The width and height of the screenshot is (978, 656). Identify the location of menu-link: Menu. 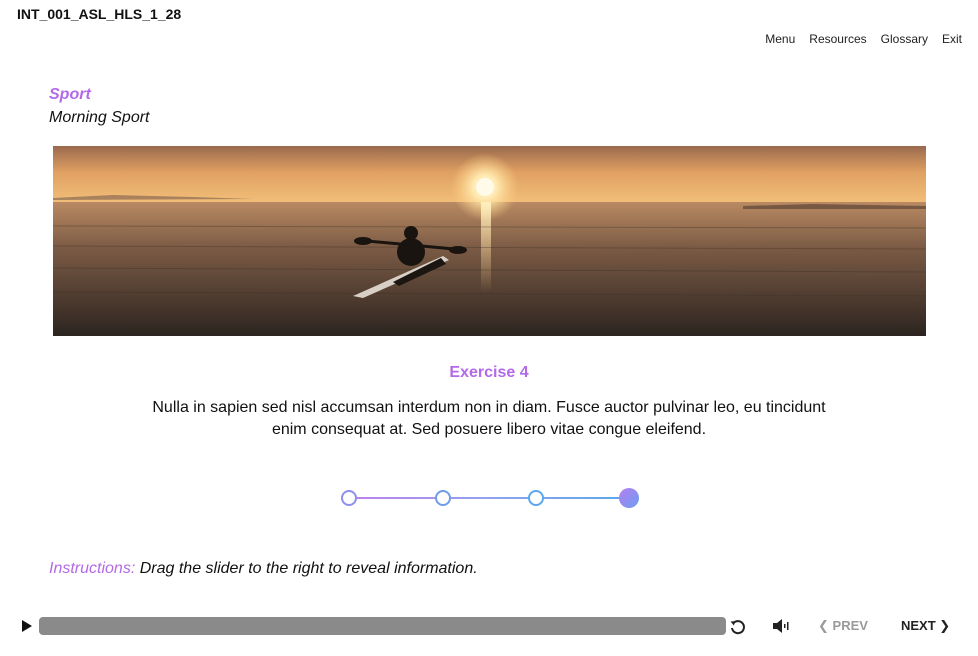
(780, 39).